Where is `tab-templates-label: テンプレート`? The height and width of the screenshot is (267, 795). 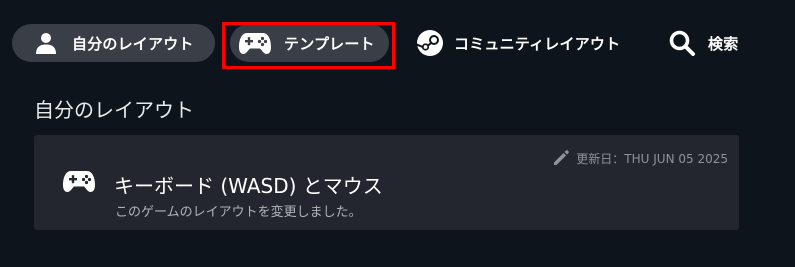 tab-templates-label: テンプレート is located at coordinates (329, 43).